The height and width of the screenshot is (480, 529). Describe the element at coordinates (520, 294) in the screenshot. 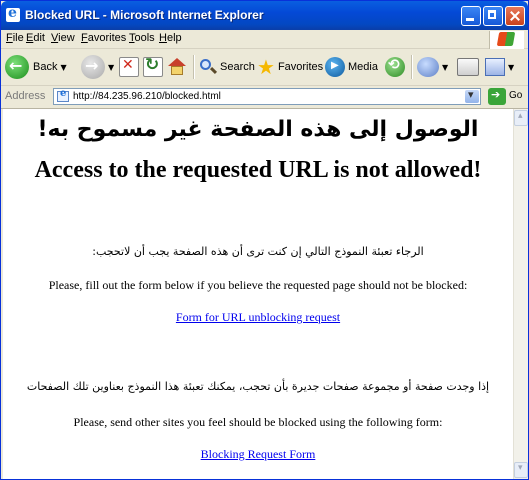

I see `vertical-scrollbar` at that location.